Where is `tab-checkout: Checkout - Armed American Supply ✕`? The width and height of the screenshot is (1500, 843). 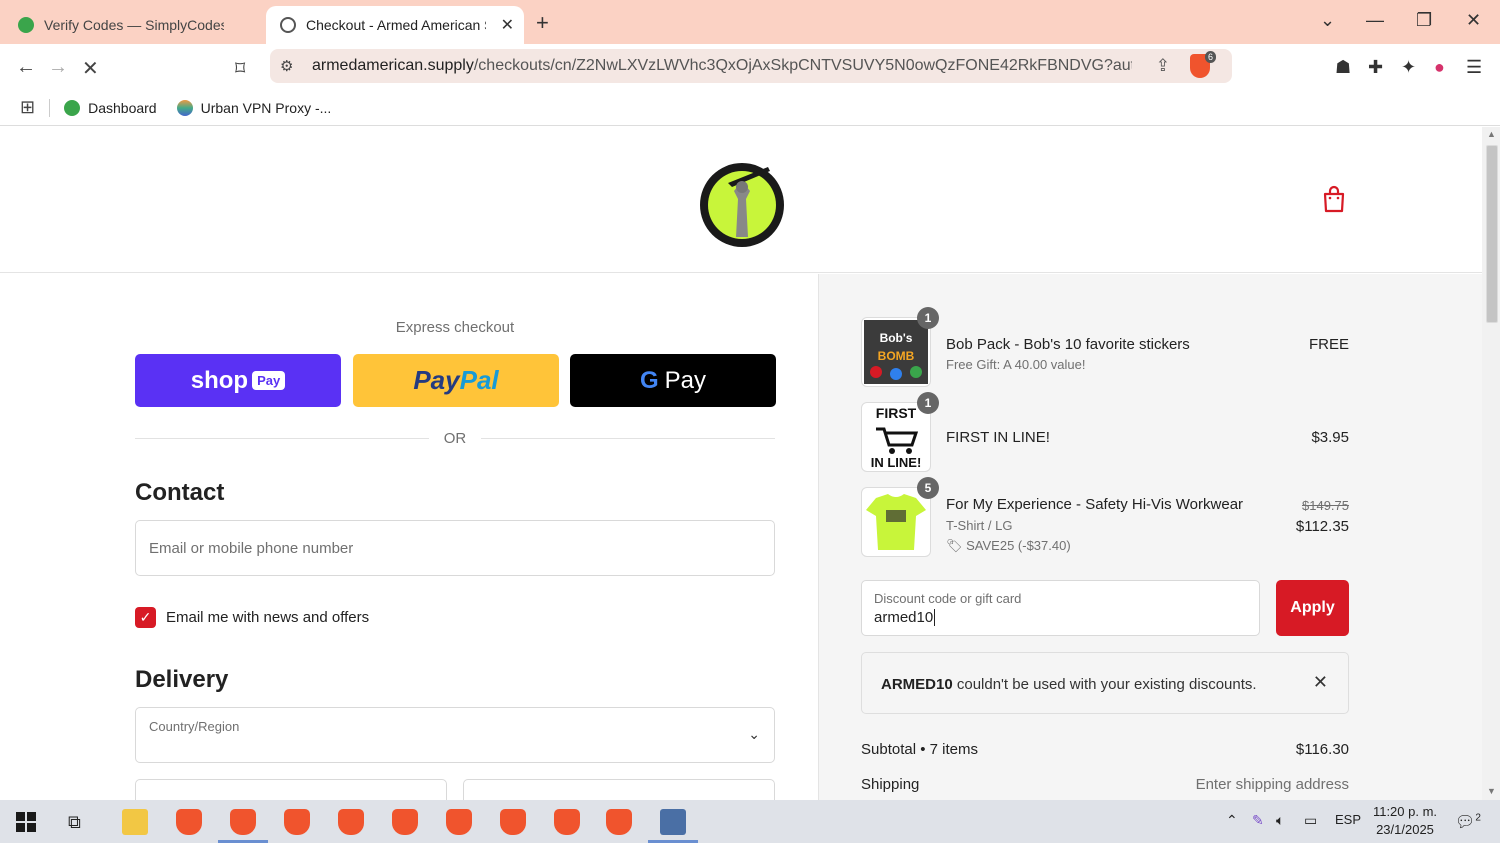 tab-checkout: Checkout - Armed American Supply ✕ is located at coordinates (395, 25).